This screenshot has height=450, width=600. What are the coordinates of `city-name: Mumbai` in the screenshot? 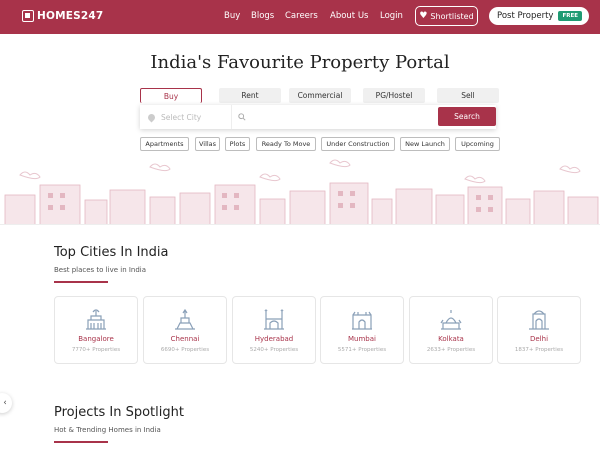 It's located at (362, 339).